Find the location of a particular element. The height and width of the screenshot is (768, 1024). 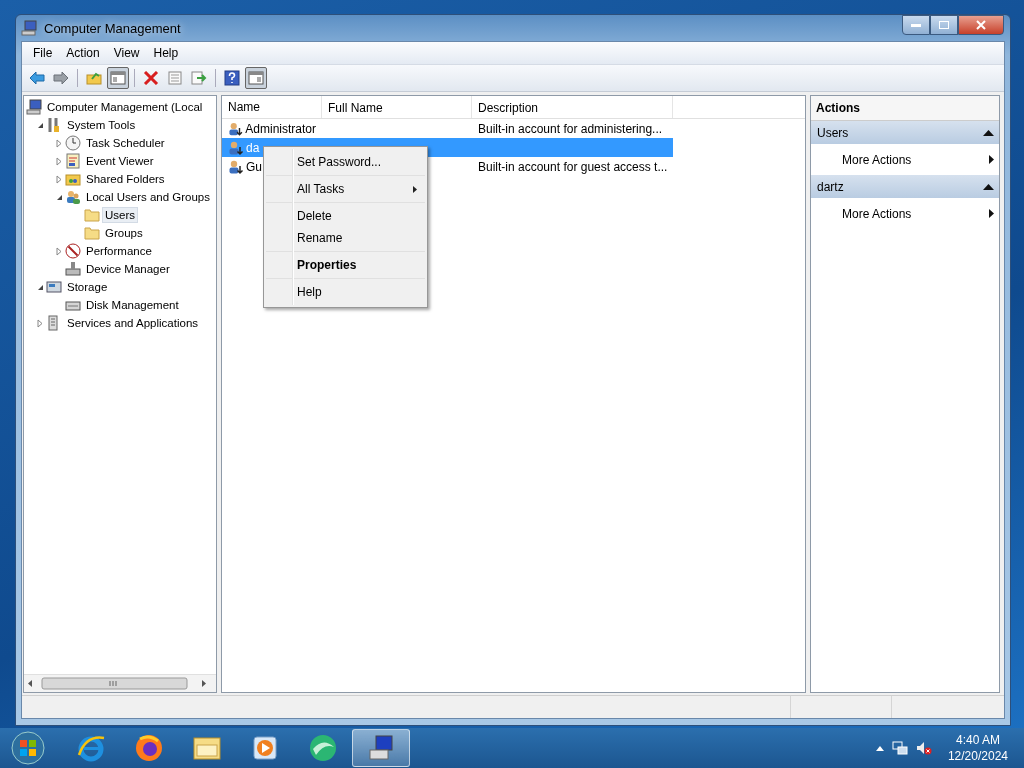

help-icon is located at coordinates (232, 78).